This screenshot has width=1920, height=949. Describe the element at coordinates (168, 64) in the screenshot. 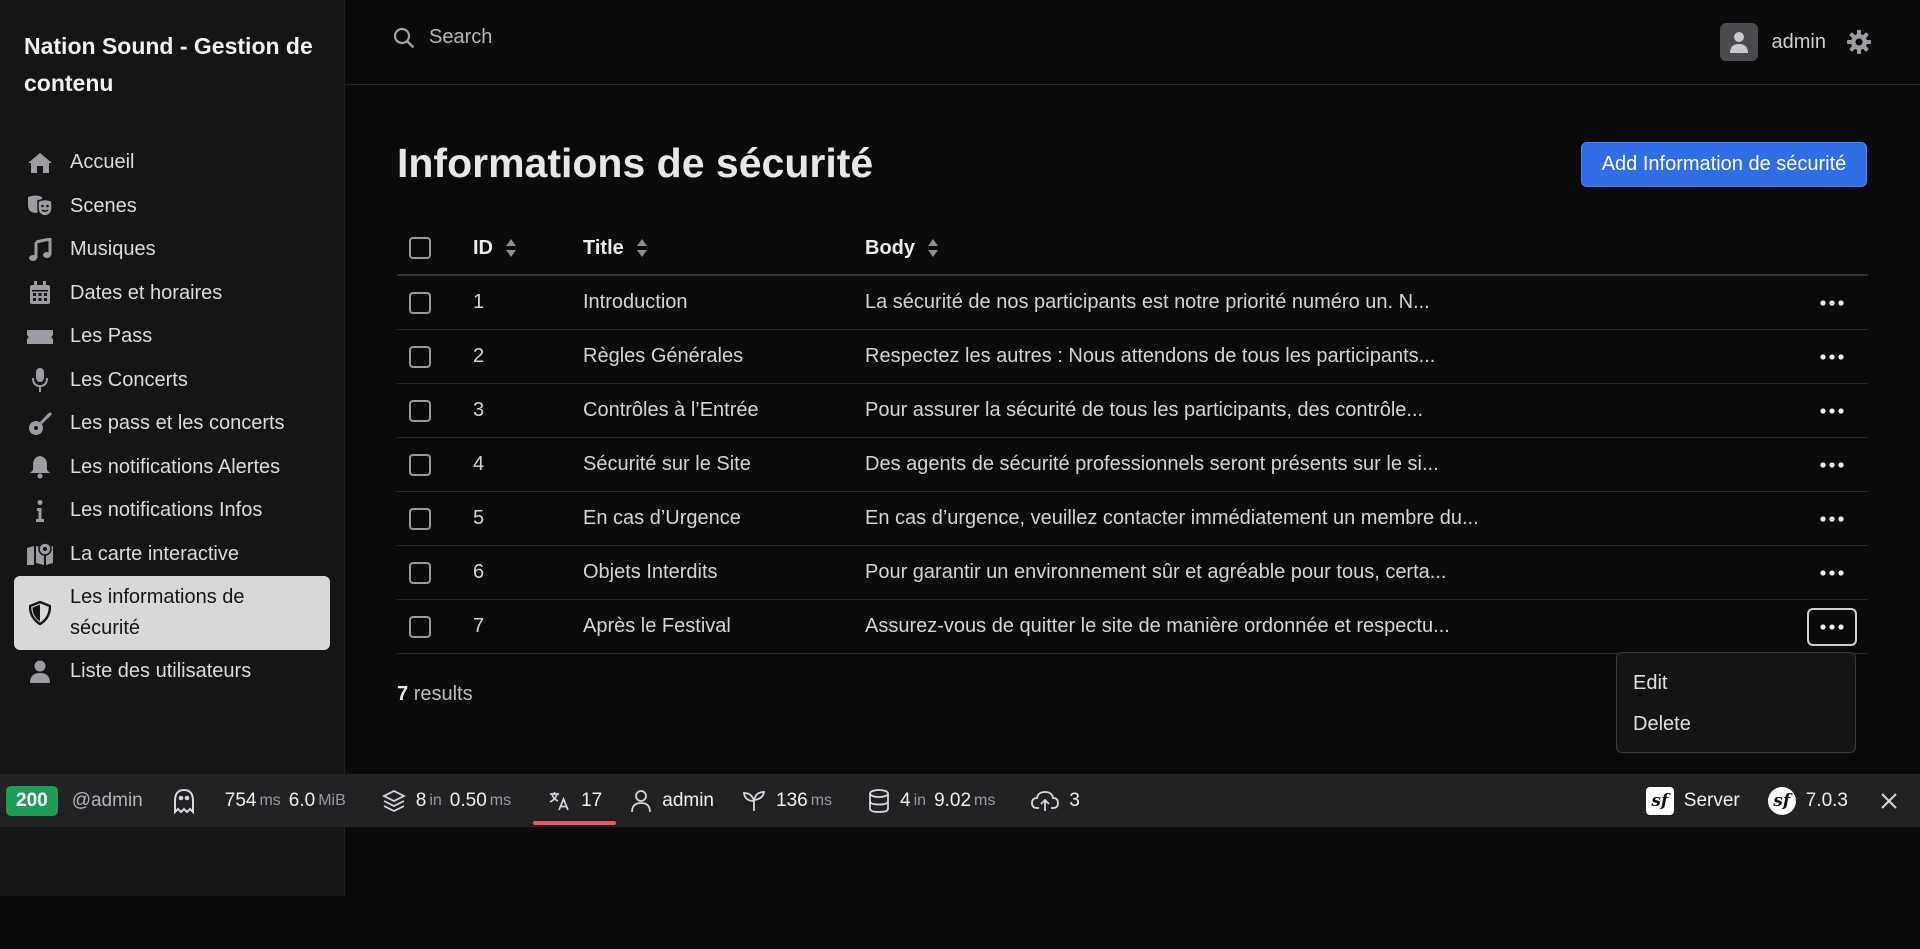

I see `app-title: Nation Sound - Gestion de contenu` at that location.